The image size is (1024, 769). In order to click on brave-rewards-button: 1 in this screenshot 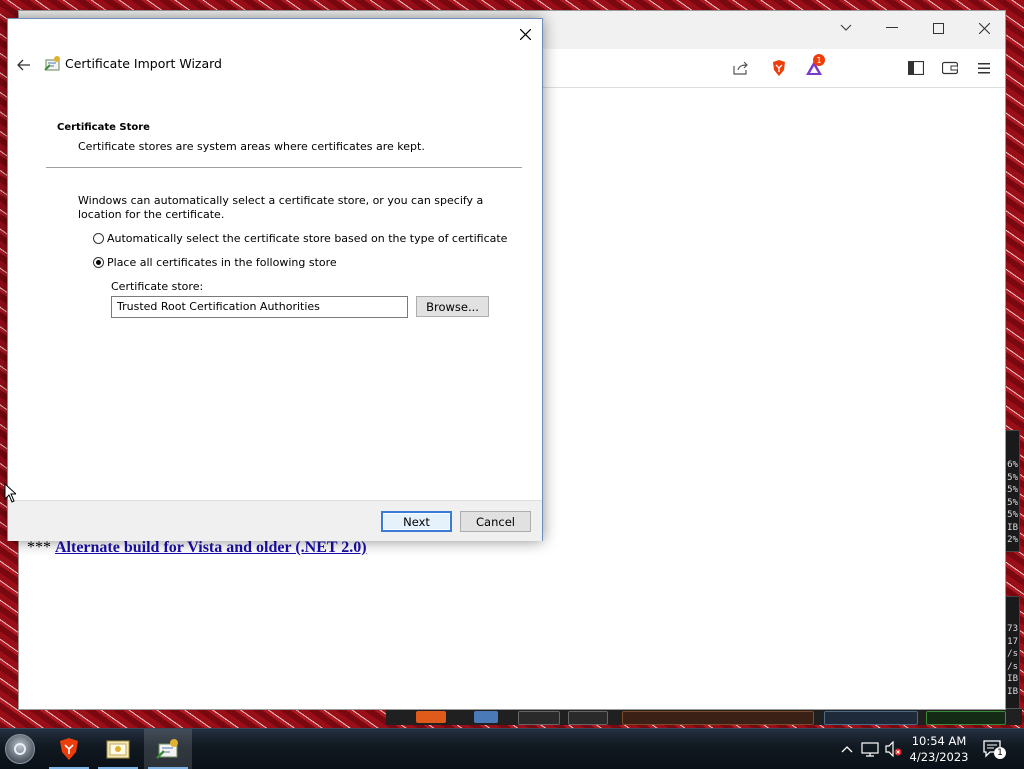, I will do `click(814, 66)`.